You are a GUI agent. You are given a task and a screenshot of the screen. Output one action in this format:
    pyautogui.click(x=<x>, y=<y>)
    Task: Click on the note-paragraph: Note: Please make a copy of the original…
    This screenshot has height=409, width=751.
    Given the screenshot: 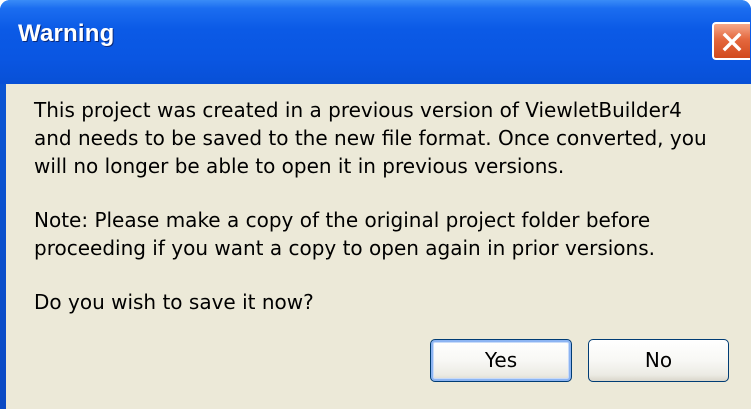 What is the action you would take?
    pyautogui.click(x=344, y=234)
    